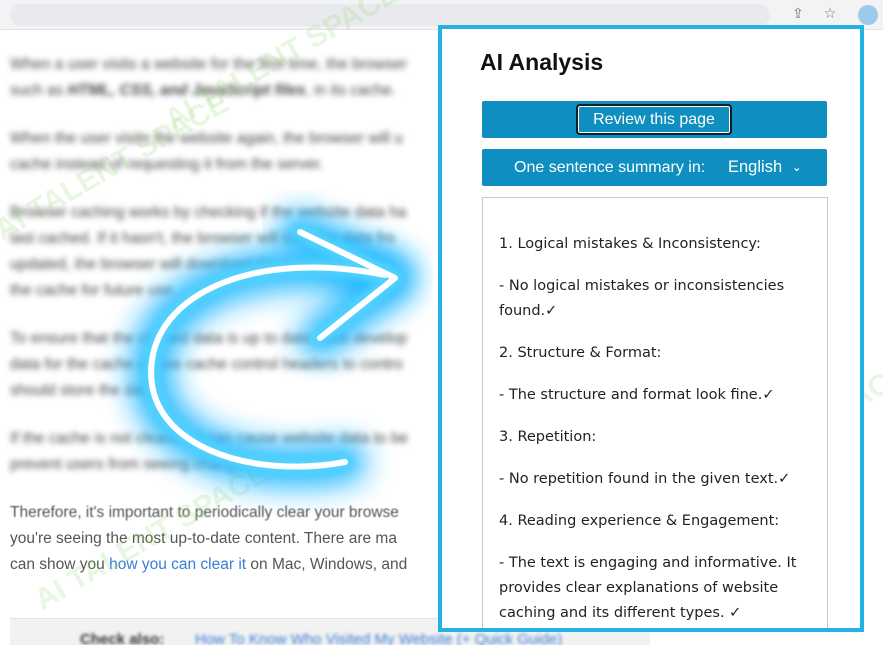 This screenshot has height=645, width=883. I want to click on language-value: English, so click(755, 167).